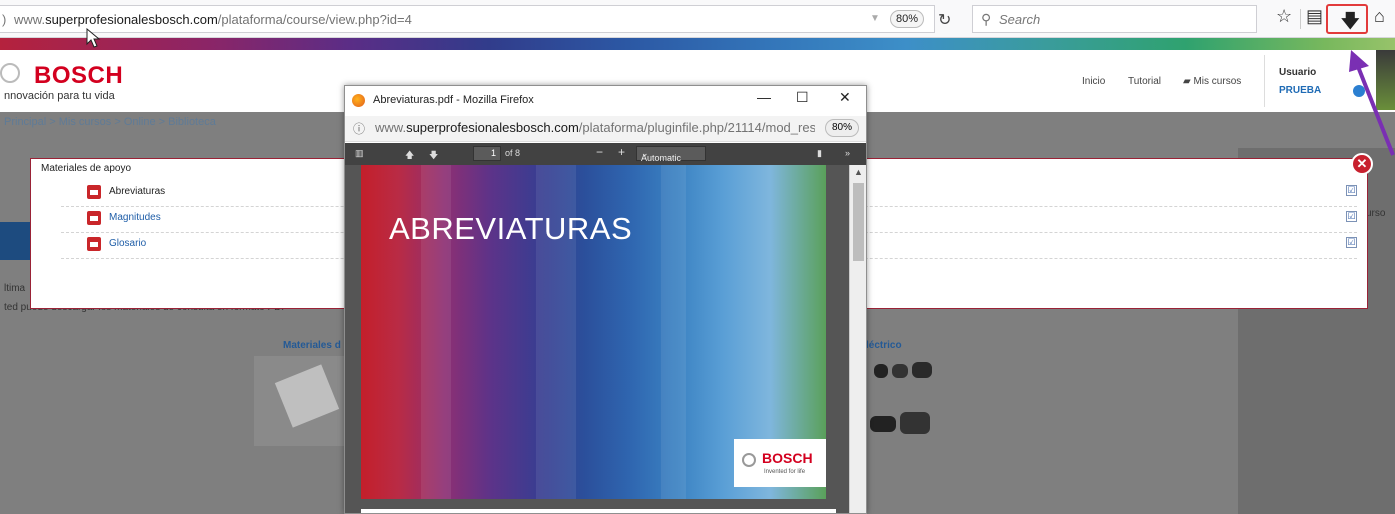 This screenshot has height=514, width=1395. Describe the element at coordinates (785, 472) in the screenshot. I see `pdf-logo-tagline: Invented for life` at that location.